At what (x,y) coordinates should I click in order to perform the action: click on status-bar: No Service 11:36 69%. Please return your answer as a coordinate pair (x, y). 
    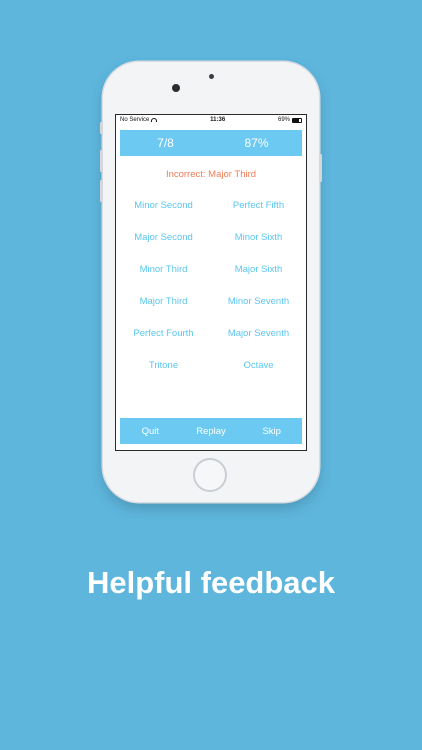
    Looking at the image, I should click on (211, 120).